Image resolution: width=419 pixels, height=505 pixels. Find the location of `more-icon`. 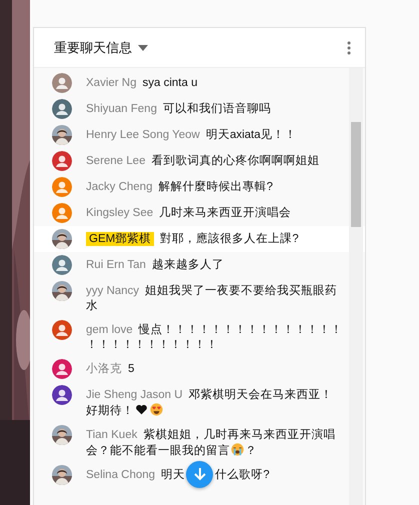

more-icon is located at coordinates (349, 47).